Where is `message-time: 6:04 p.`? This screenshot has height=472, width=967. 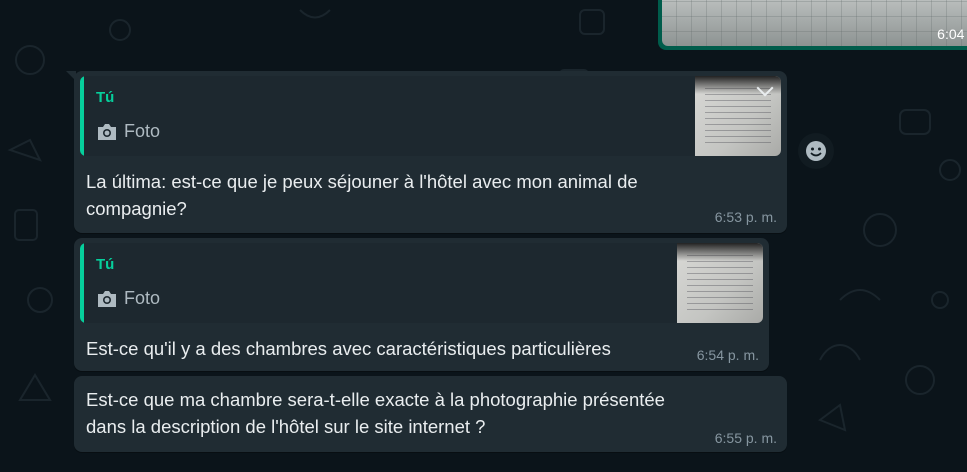
message-time: 6:04 p. is located at coordinates (952, 34).